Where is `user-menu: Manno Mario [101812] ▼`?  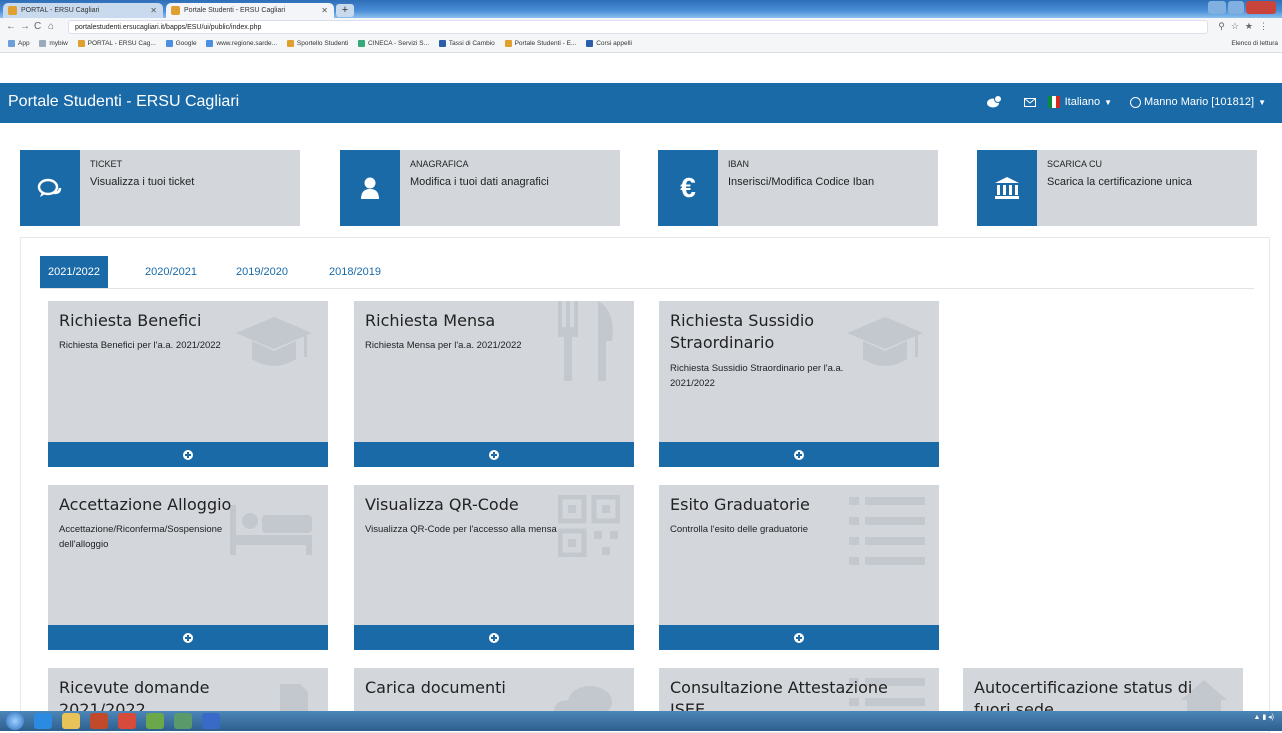
user-menu: Manno Mario [101812] ▼ is located at coordinates (1198, 102).